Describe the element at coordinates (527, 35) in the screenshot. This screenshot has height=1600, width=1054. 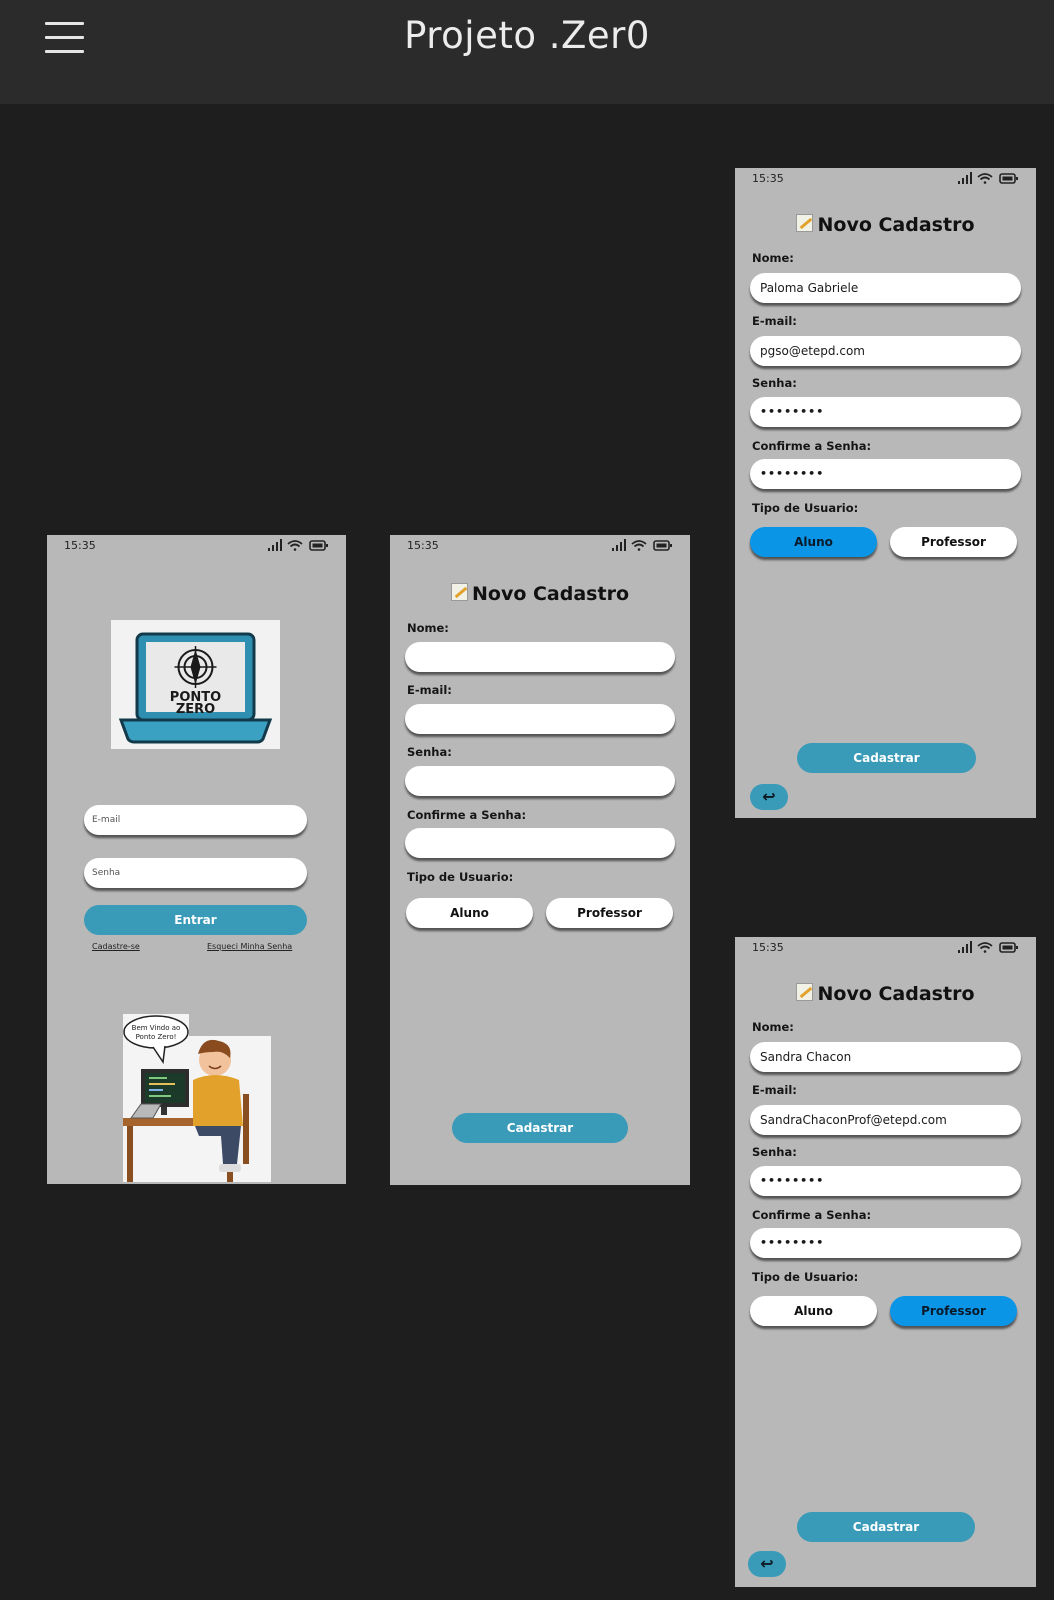
I see `app-title: Projeto .Zer0` at that location.